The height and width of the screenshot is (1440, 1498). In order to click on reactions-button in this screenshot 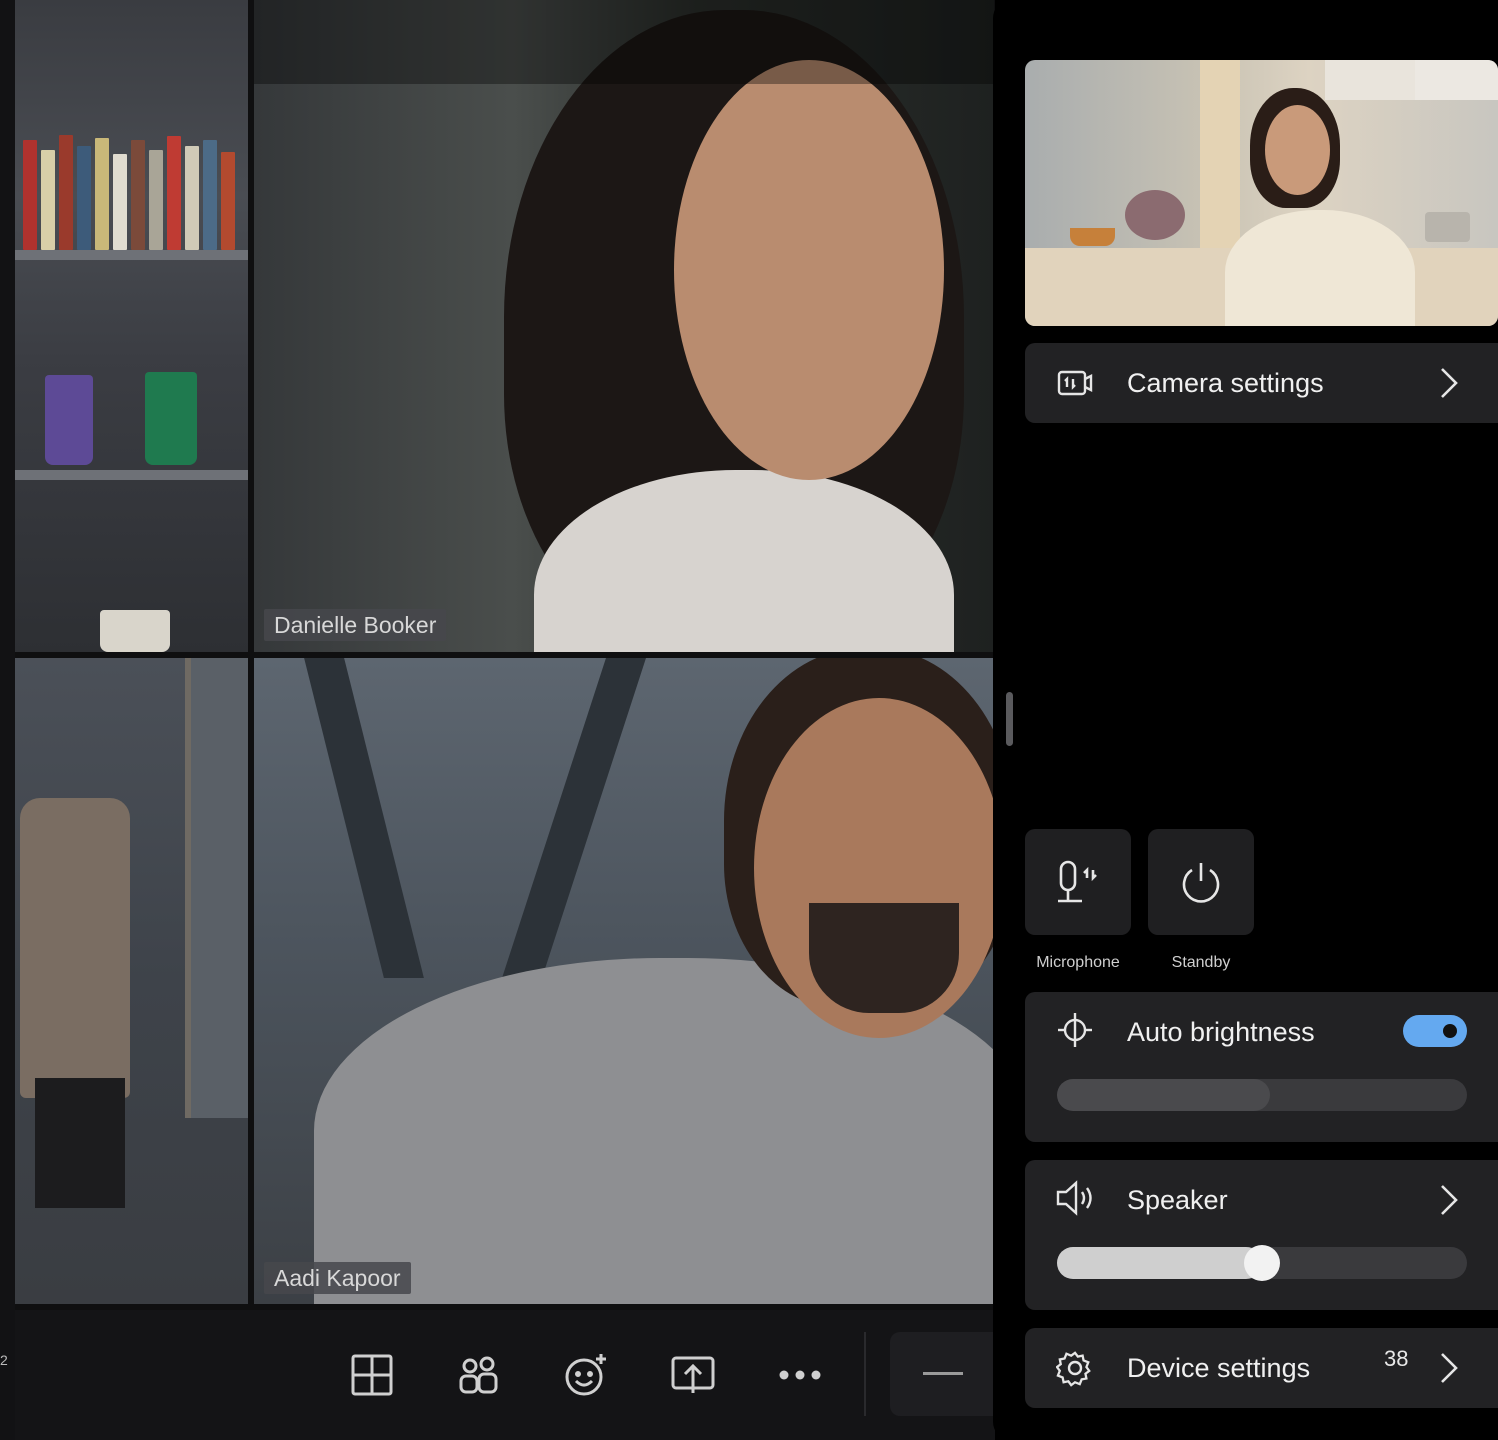, I will do `click(586, 1375)`.